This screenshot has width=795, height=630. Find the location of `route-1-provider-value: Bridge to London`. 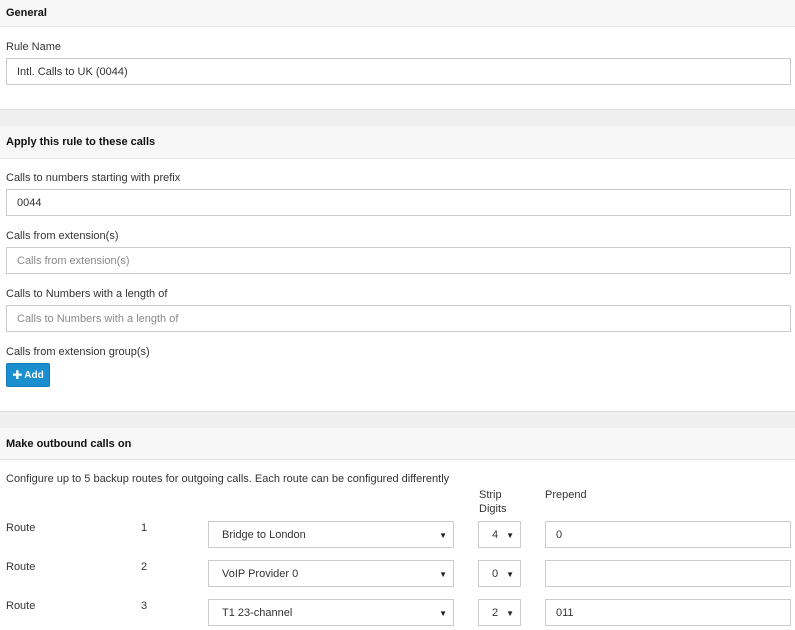

route-1-provider-value: Bridge to London is located at coordinates (264, 534).